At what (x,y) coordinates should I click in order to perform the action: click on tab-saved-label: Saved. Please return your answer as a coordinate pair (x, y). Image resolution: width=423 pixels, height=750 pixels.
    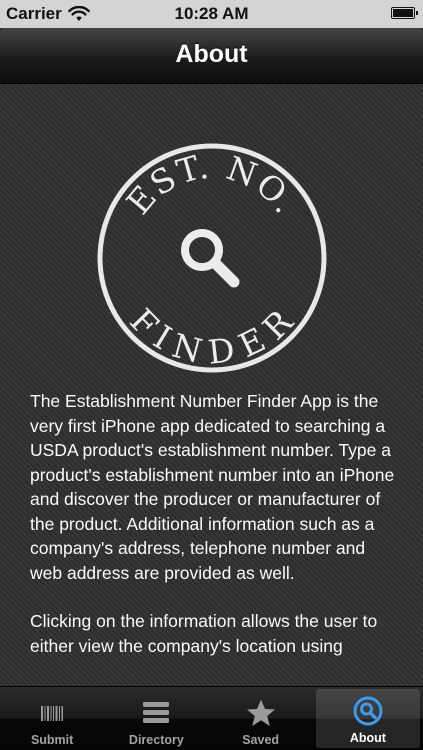
    Looking at the image, I should click on (261, 740).